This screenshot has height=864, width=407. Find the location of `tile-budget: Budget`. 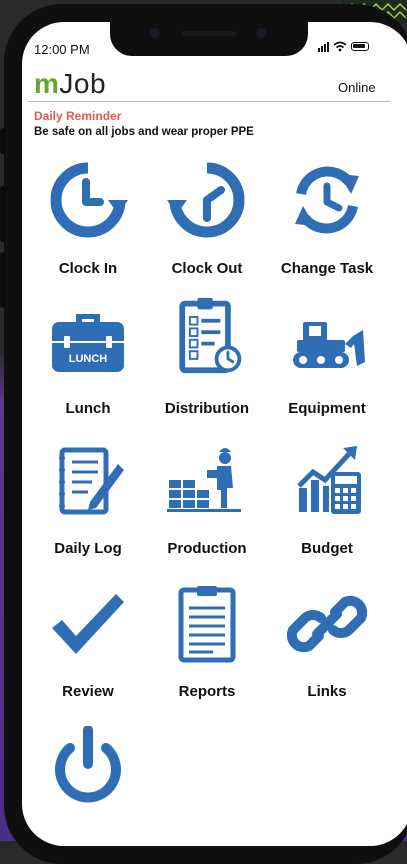

tile-budget: Budget is located at coordinates (327, 500).